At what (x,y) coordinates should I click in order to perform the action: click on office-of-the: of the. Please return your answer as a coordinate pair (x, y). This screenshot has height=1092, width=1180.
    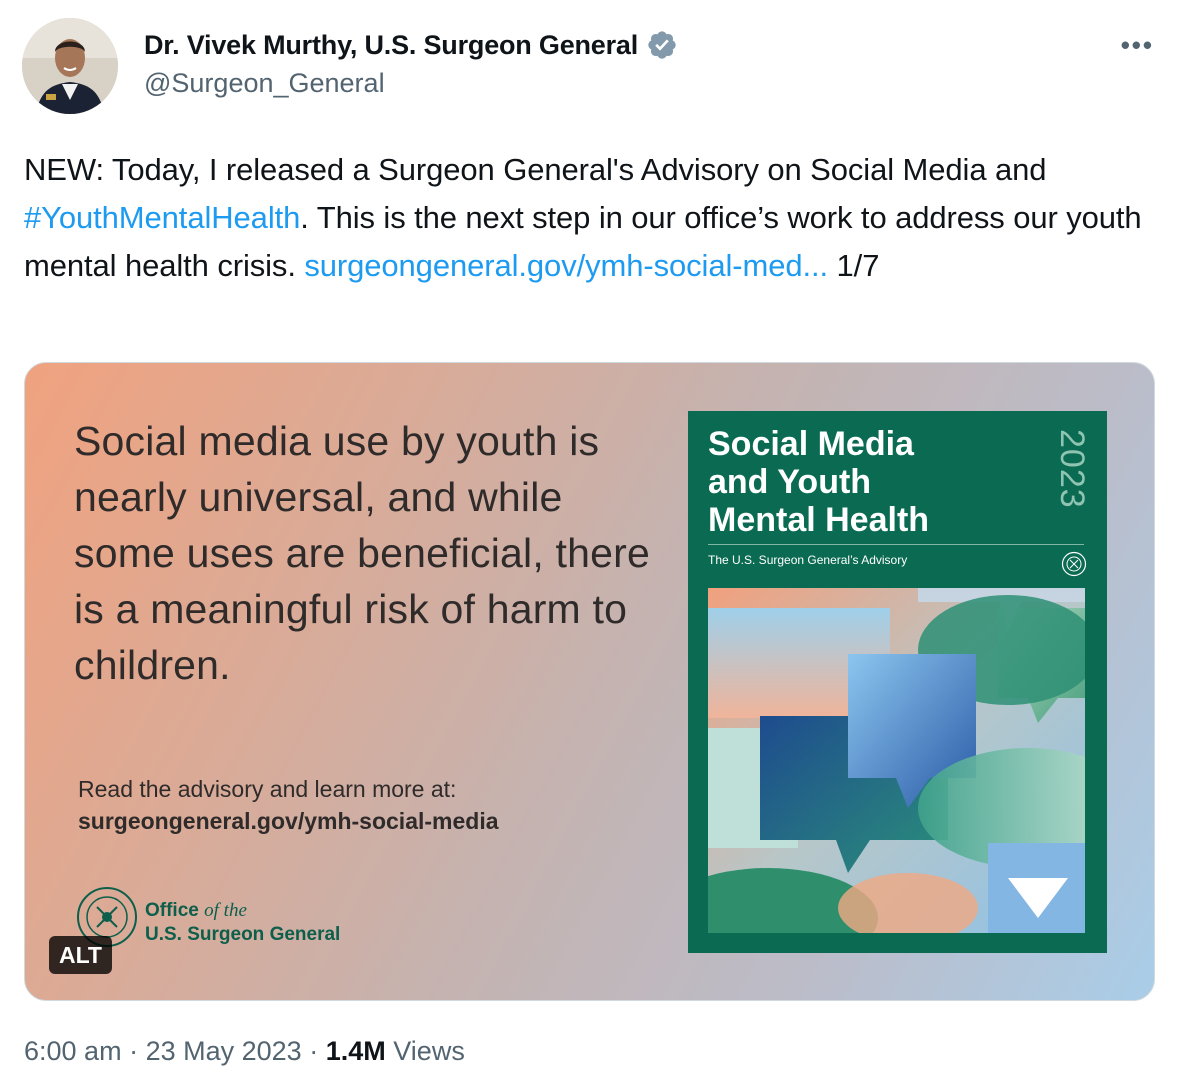
    Looking at the image, I should click on (225, 910).